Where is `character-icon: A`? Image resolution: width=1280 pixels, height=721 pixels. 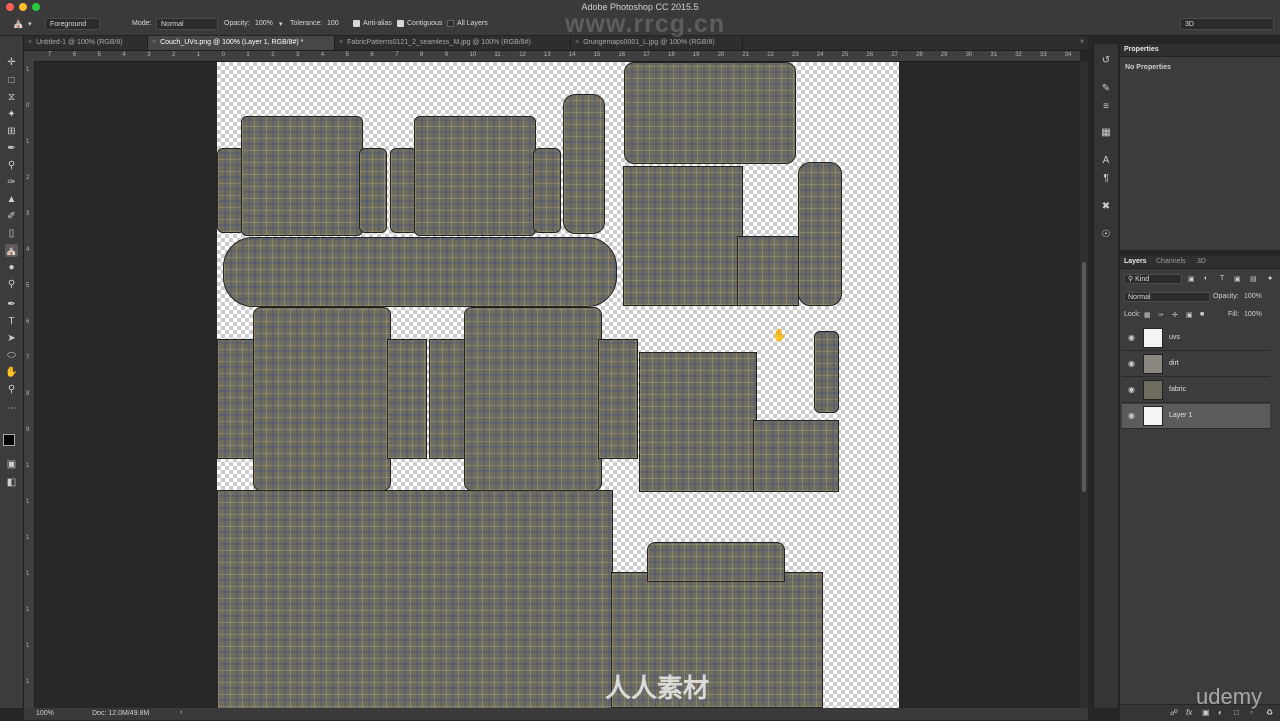 character-icon: A is located at coordinates (1106, 161).